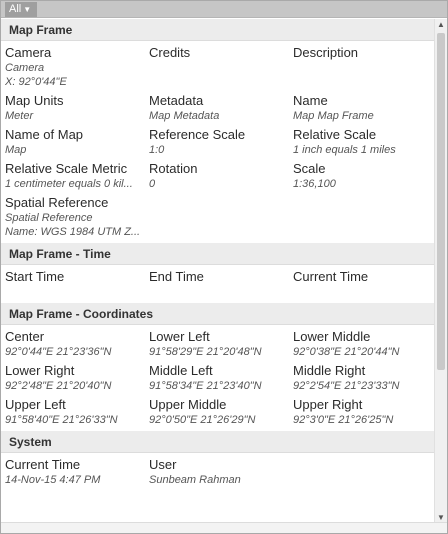 The height and width of the screenshot is (534, 448). What do you see at coordinates (346, 386) in the screenshot?
I see `property-value: 92°2'54"E 21°23'33"N` at bounding box center [346, 386].